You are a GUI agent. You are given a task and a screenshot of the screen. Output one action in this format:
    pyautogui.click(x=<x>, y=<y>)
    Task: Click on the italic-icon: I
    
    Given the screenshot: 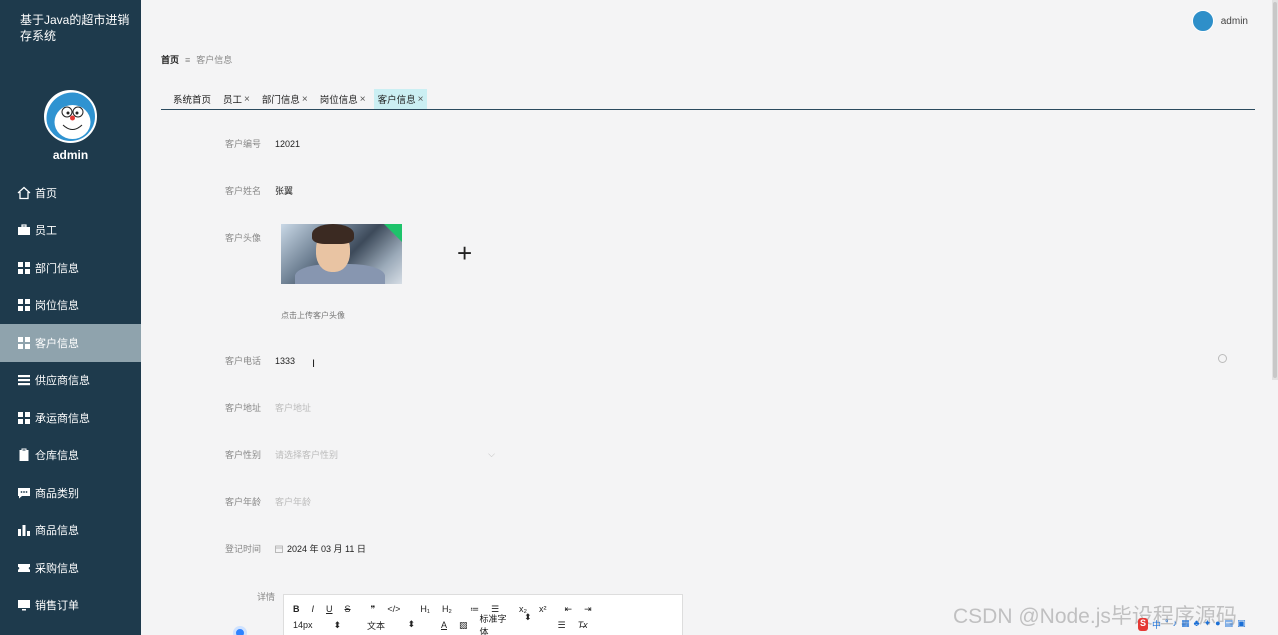 What is the action you would take?
    pyautogui.click(x=313, y=609)
    